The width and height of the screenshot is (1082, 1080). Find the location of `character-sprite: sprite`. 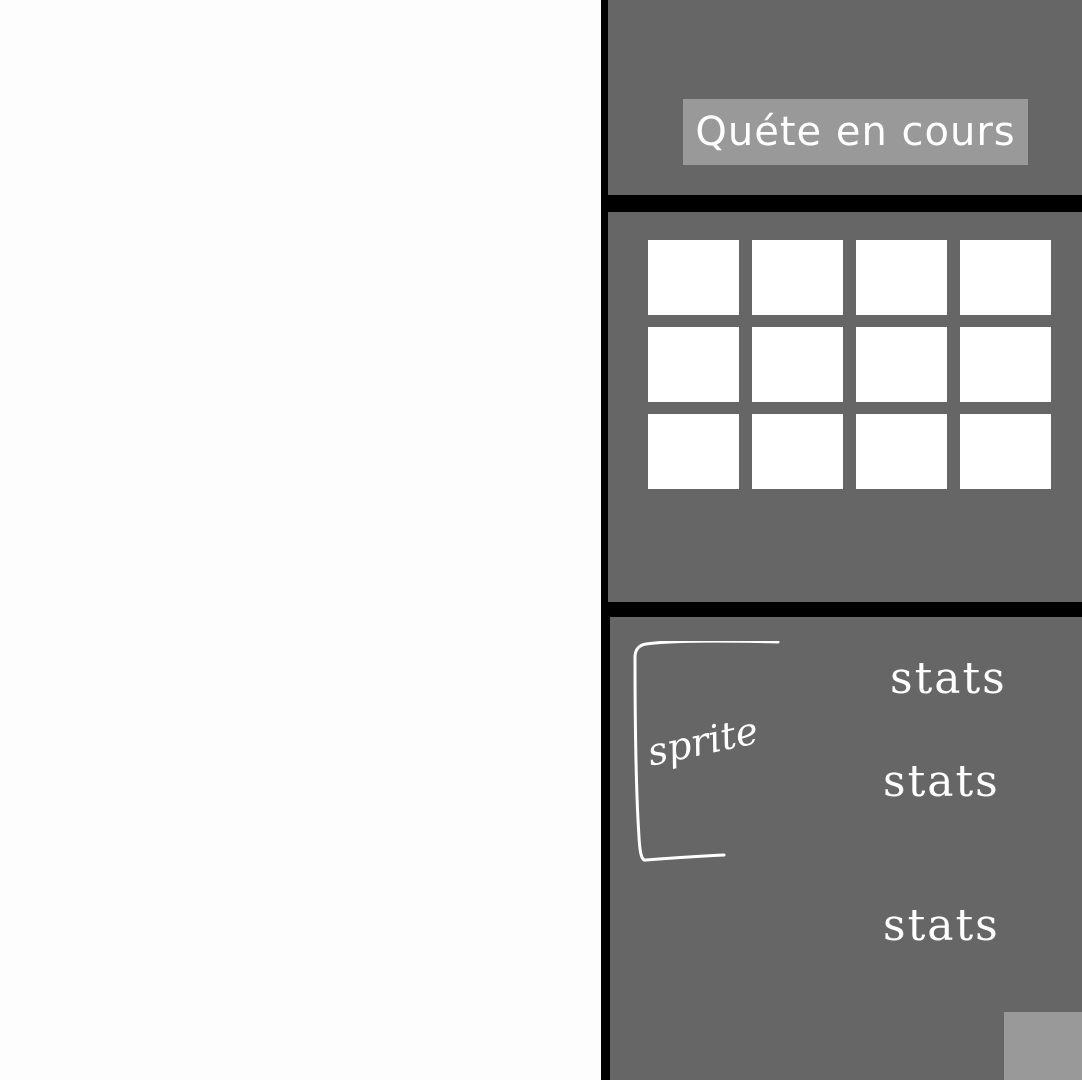

character-sprite: sprite is located at coordinates (707, 752).